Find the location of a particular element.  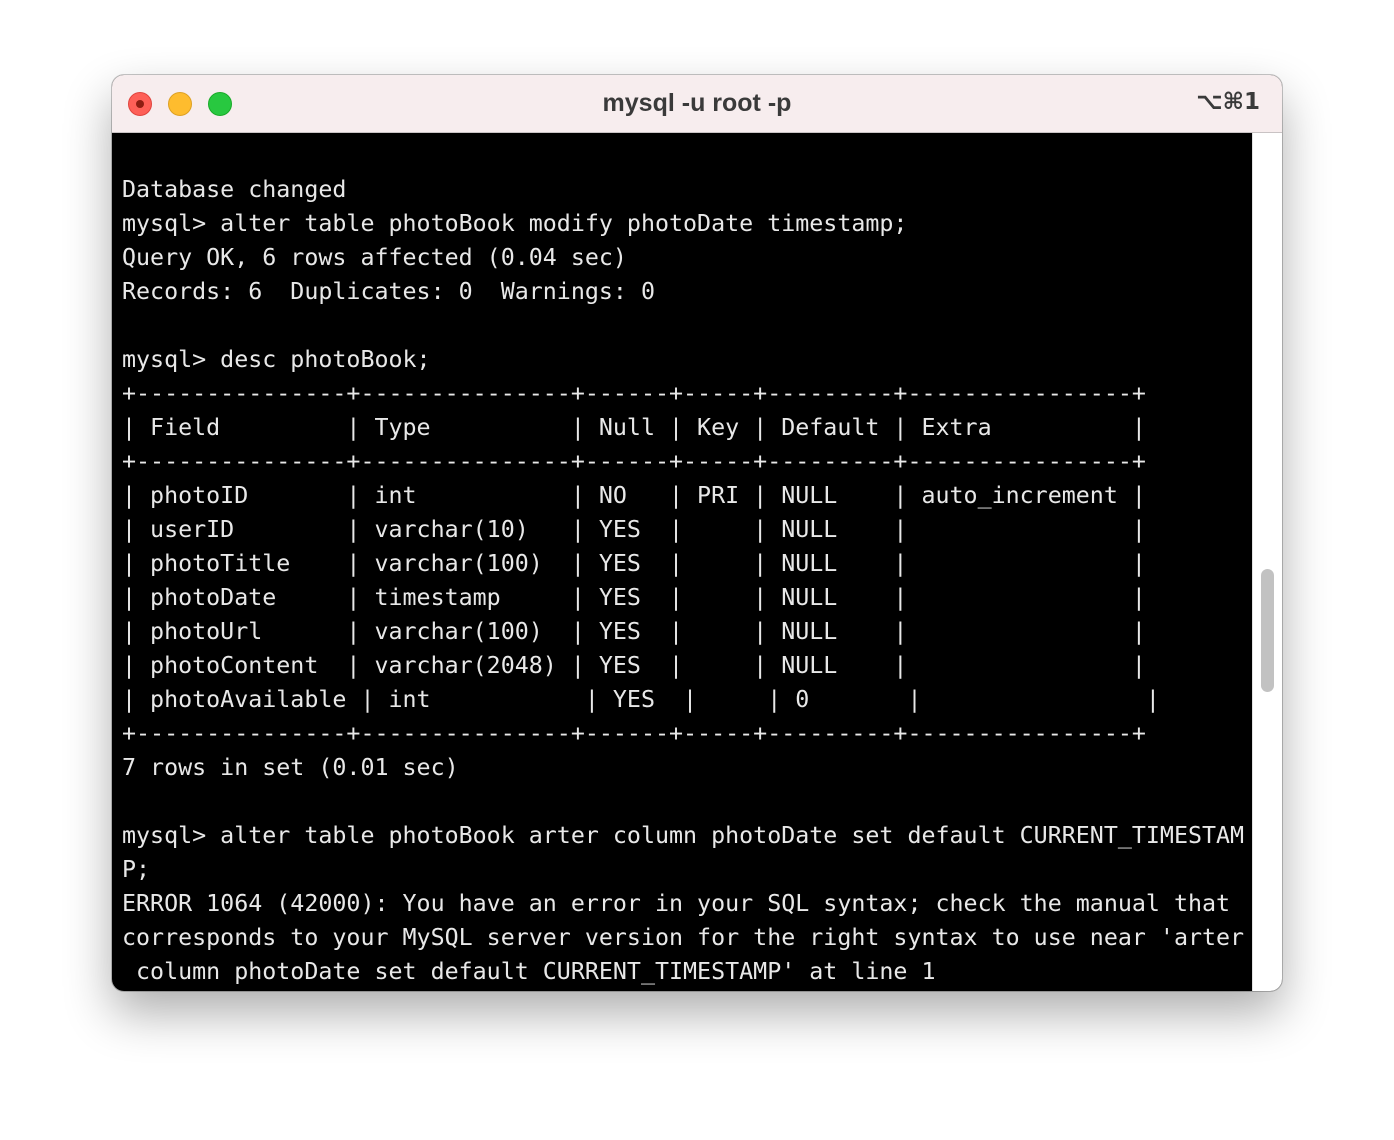

scrollbar-thumb is located at coordinates (1267, 630).